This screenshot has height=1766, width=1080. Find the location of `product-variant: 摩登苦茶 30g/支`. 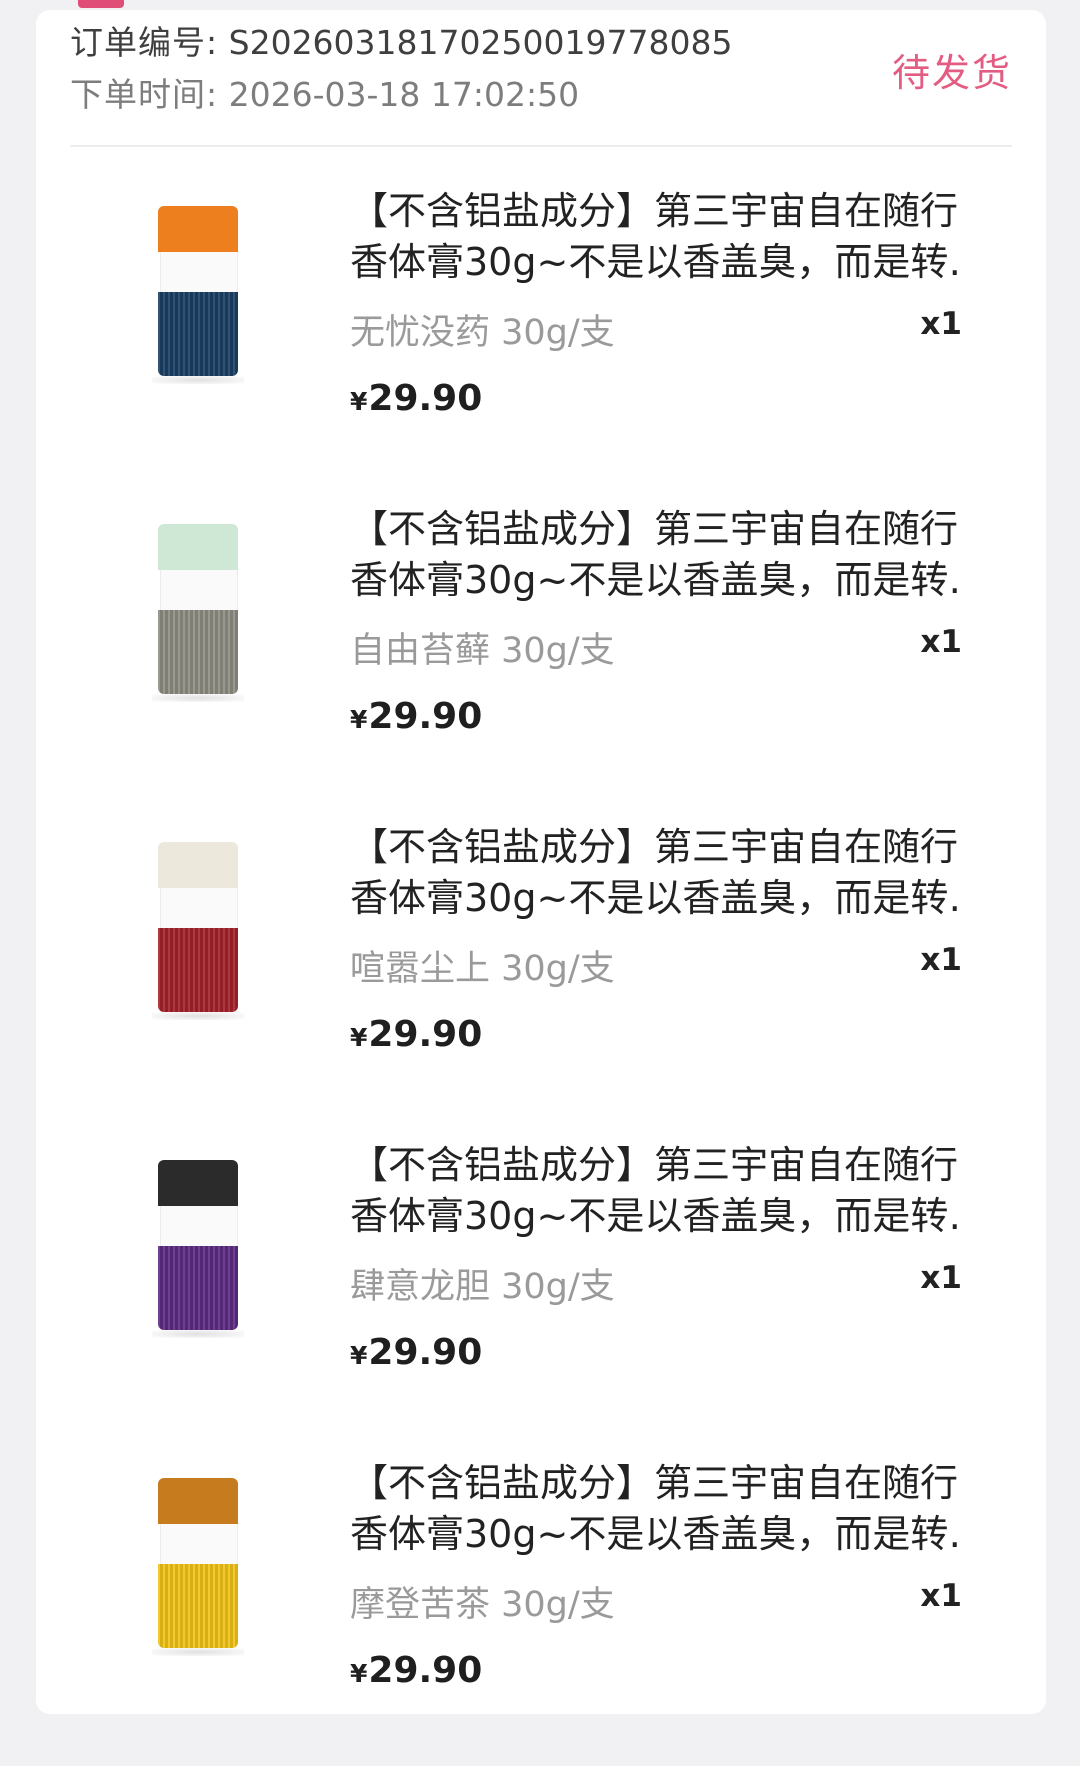

product-variant: 摩登苦茶 30g/支 is located at coordinates (482, 1605).